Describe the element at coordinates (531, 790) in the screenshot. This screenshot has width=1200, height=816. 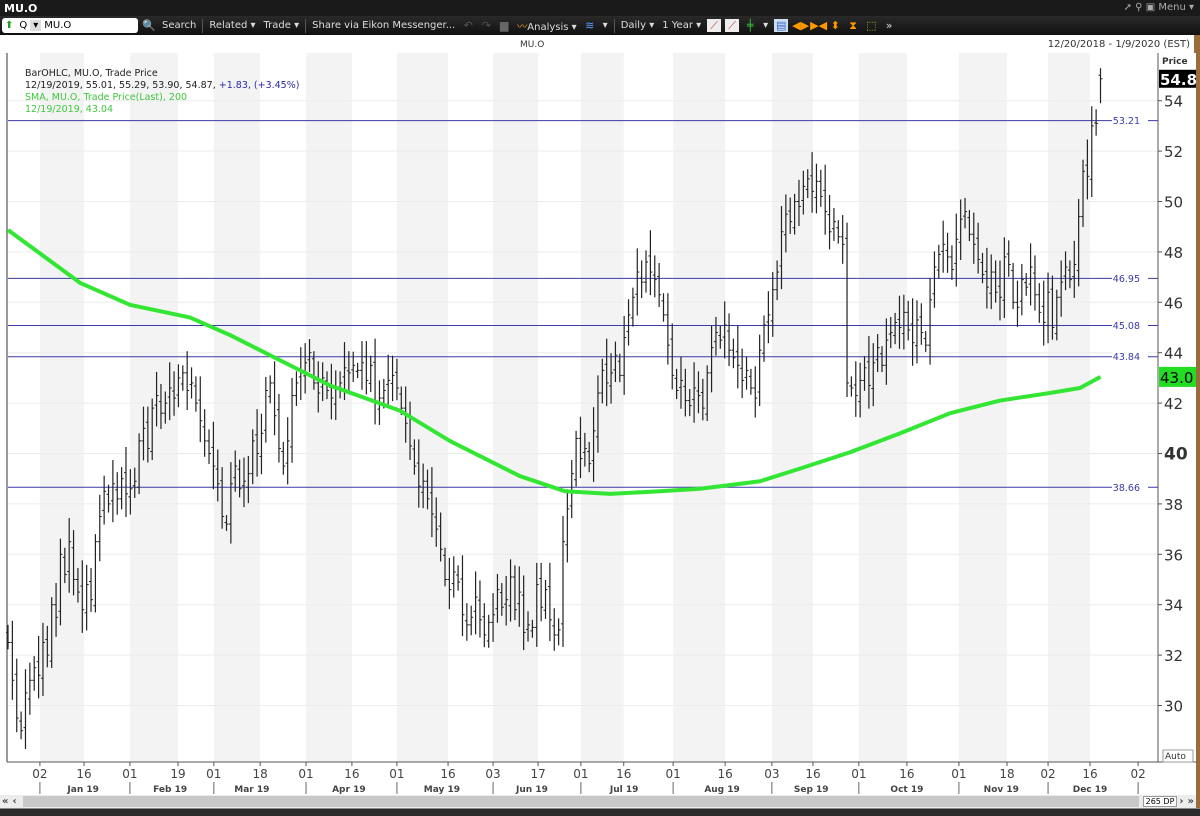
I see `month-label: Jun 19` at that location.